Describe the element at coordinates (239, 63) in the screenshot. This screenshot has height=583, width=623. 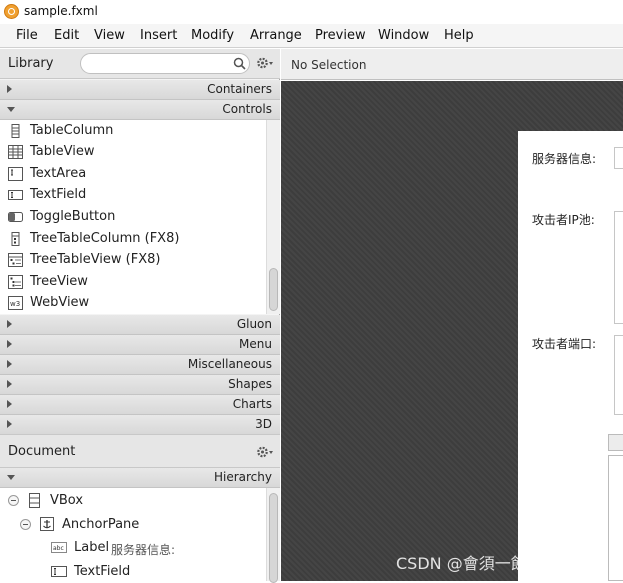
I see `search-icon` at that location.